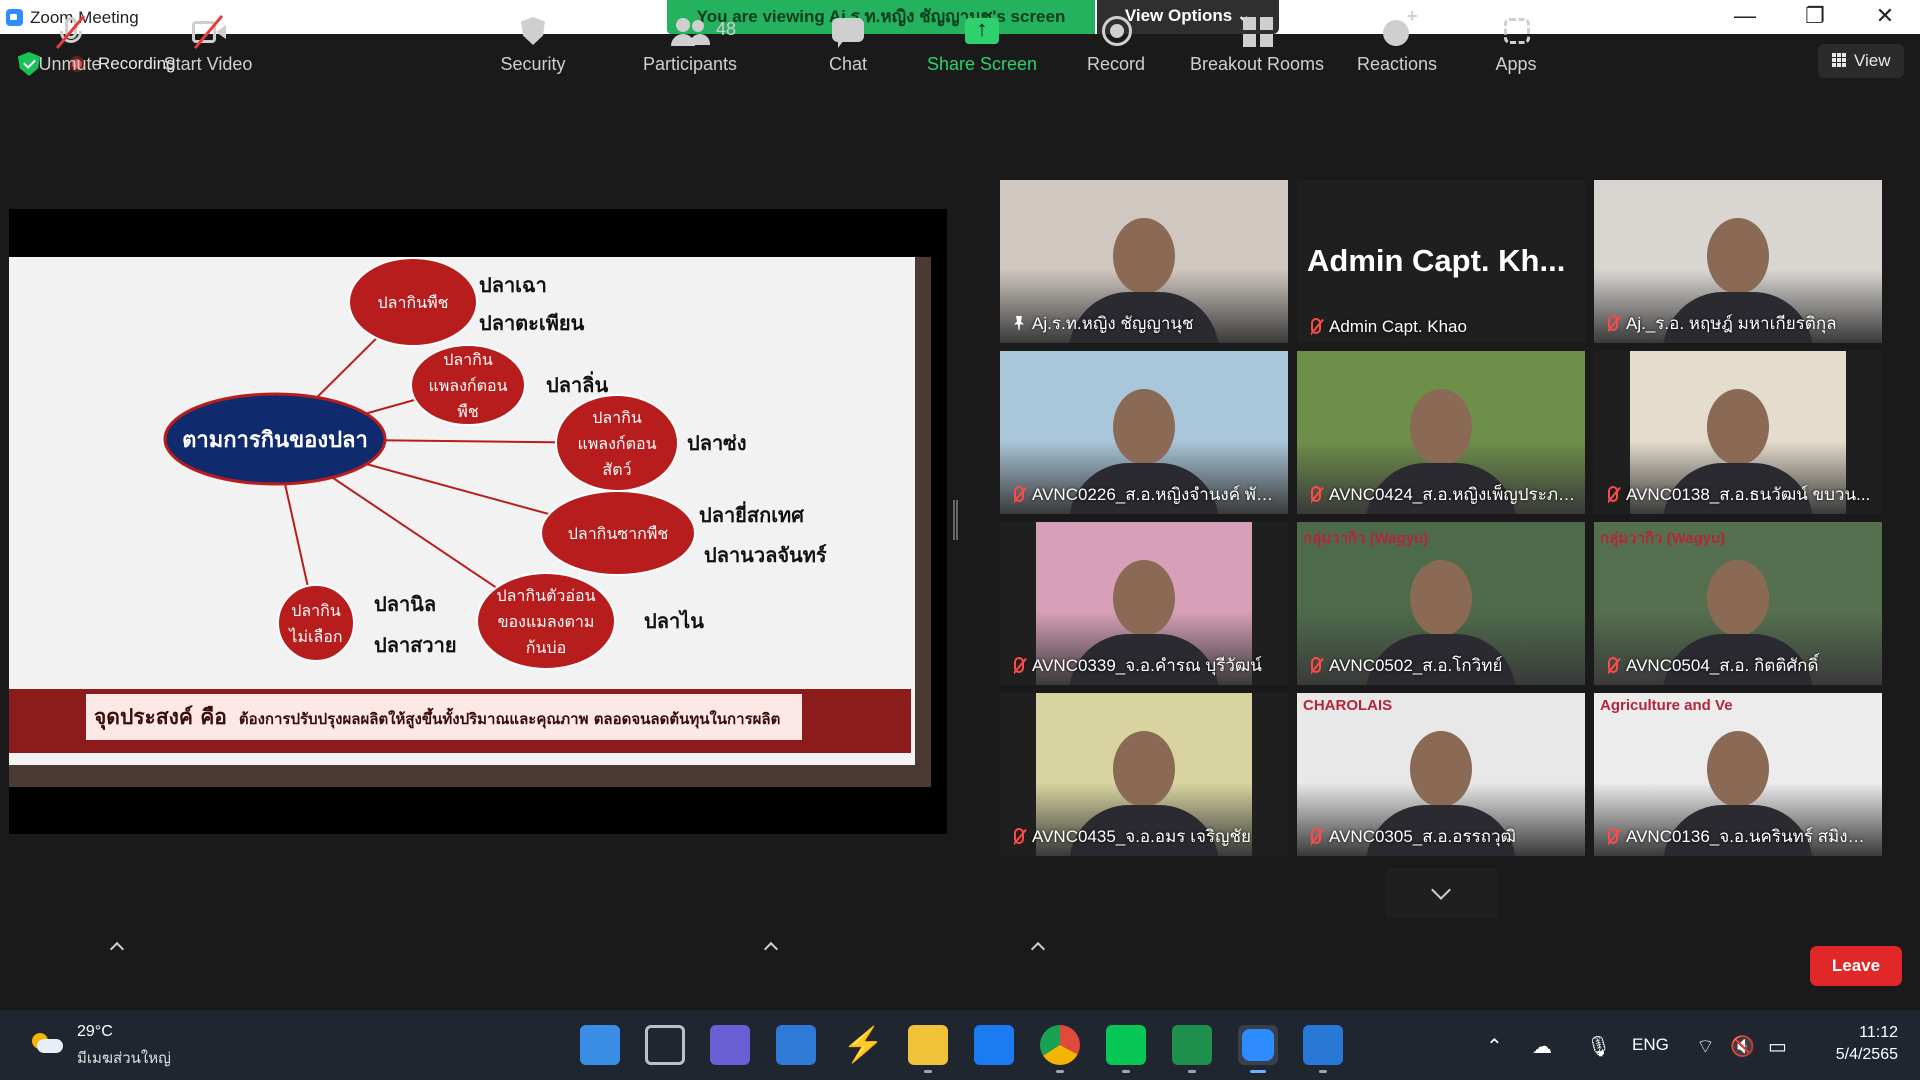 The width and height of the screenshot is (1920, 1080). What do you see at coordinates (765, 555) in the screenshot?
I see `fish-name: ปลานวลจันทร์` at bounding box center [765, 555].